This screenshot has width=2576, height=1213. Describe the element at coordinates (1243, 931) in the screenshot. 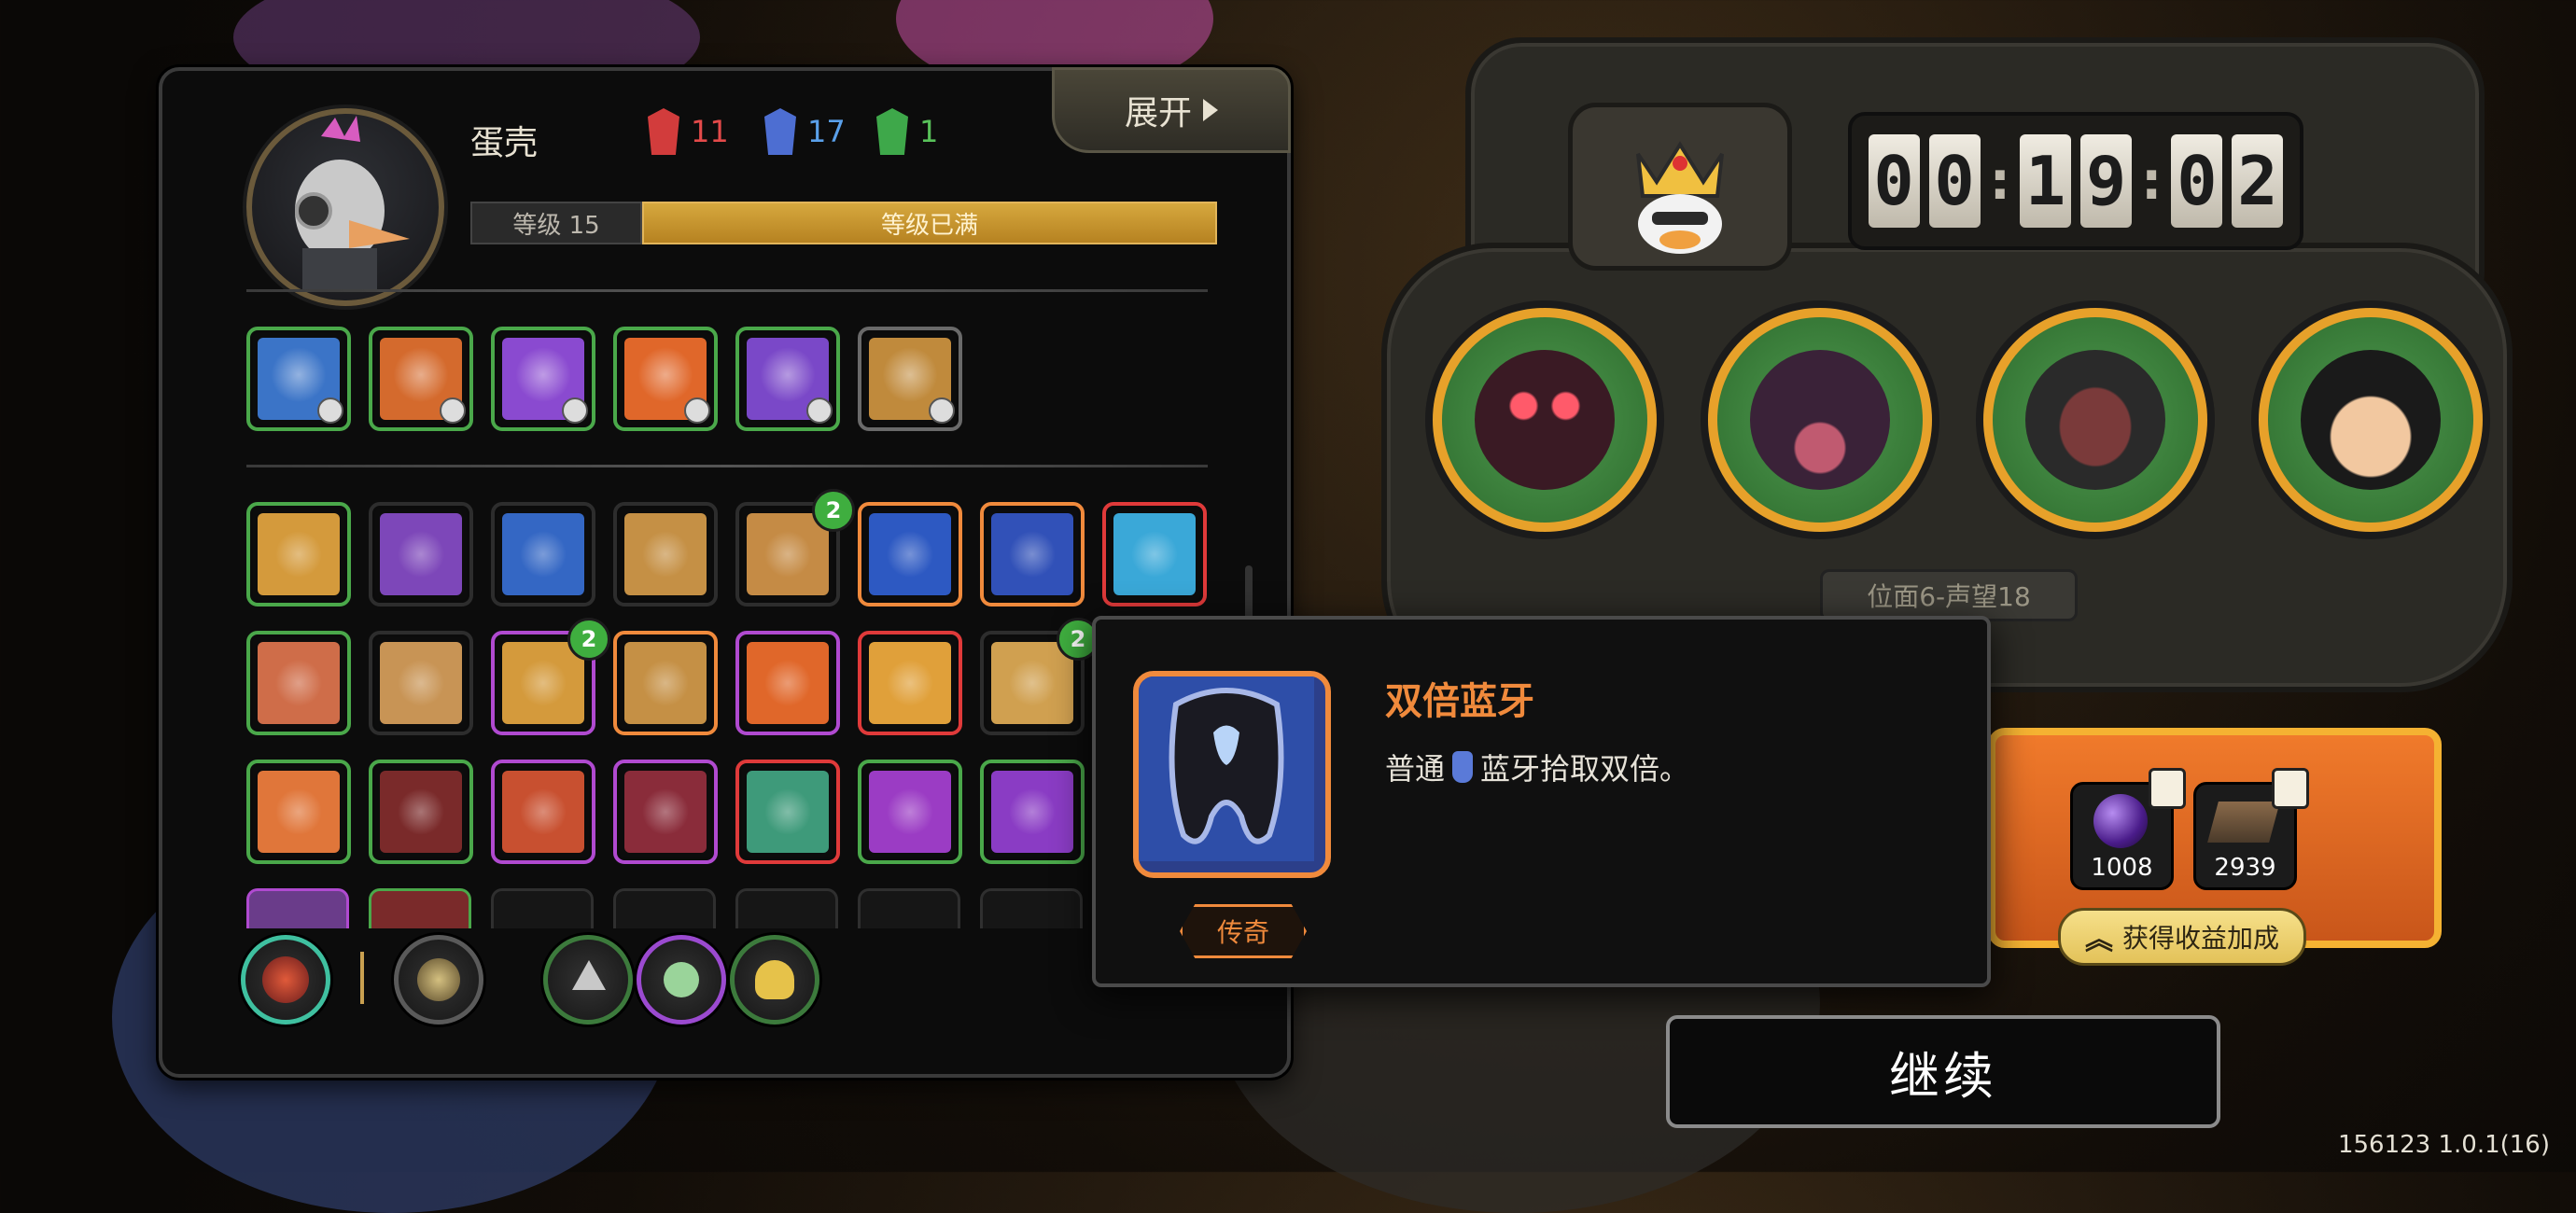

I see `rarity-badge: 传奇` at that location.